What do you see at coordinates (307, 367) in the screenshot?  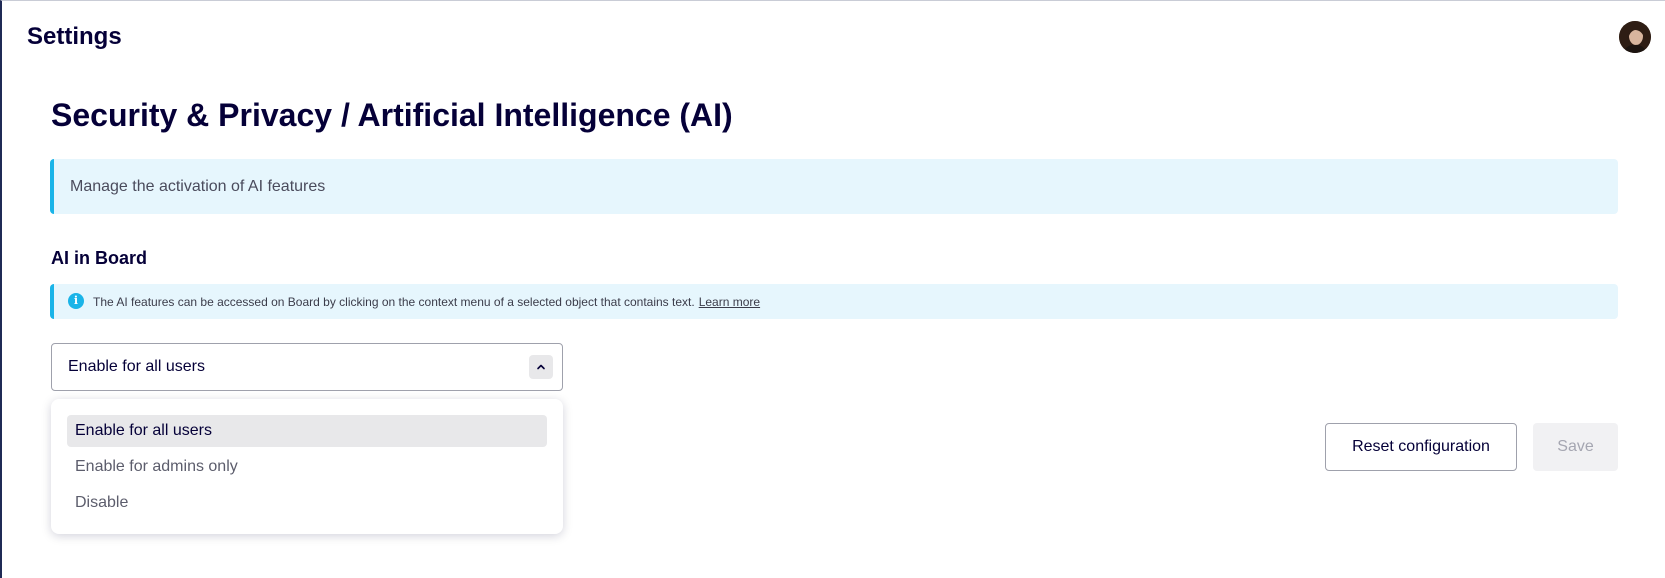 I see `ai-access-select: Enable for all users` at bounding box center [307, 367].